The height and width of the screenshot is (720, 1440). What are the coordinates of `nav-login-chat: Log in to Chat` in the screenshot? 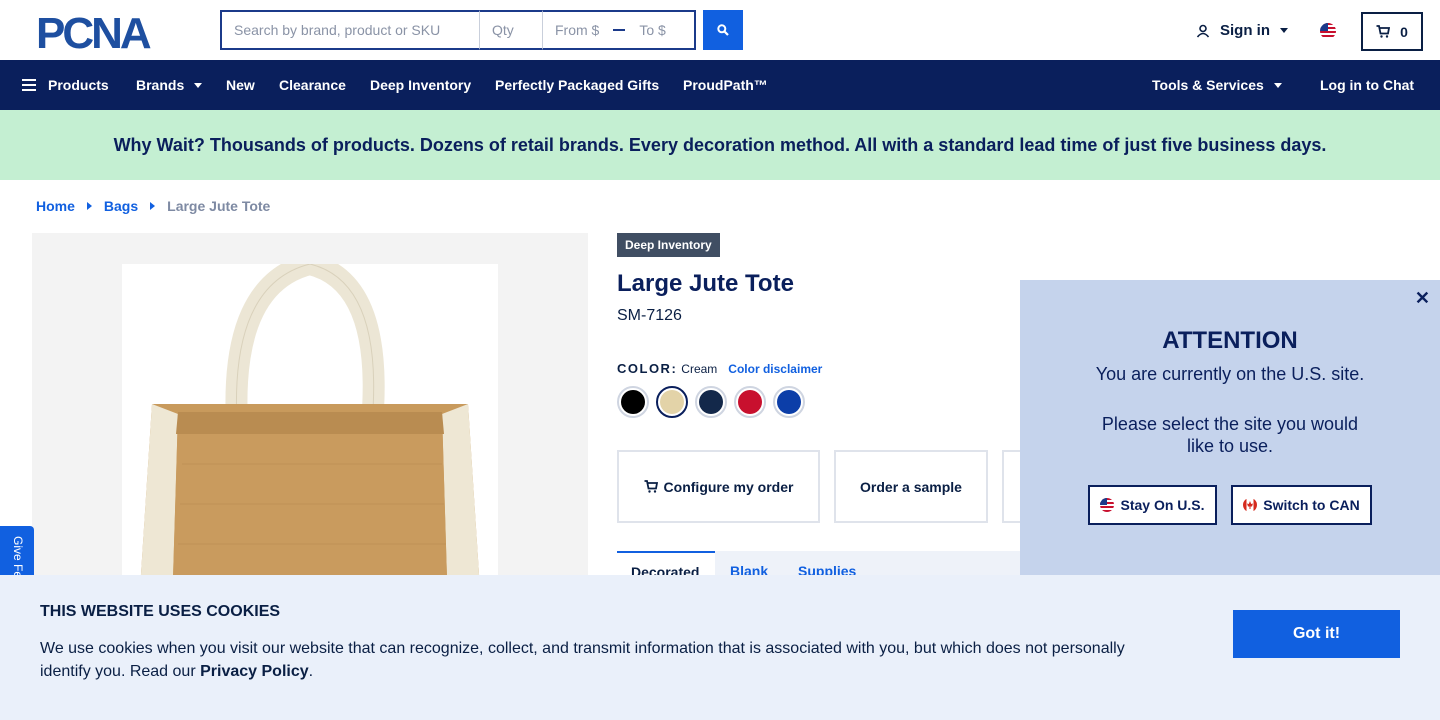 It's located at (1367, 85).